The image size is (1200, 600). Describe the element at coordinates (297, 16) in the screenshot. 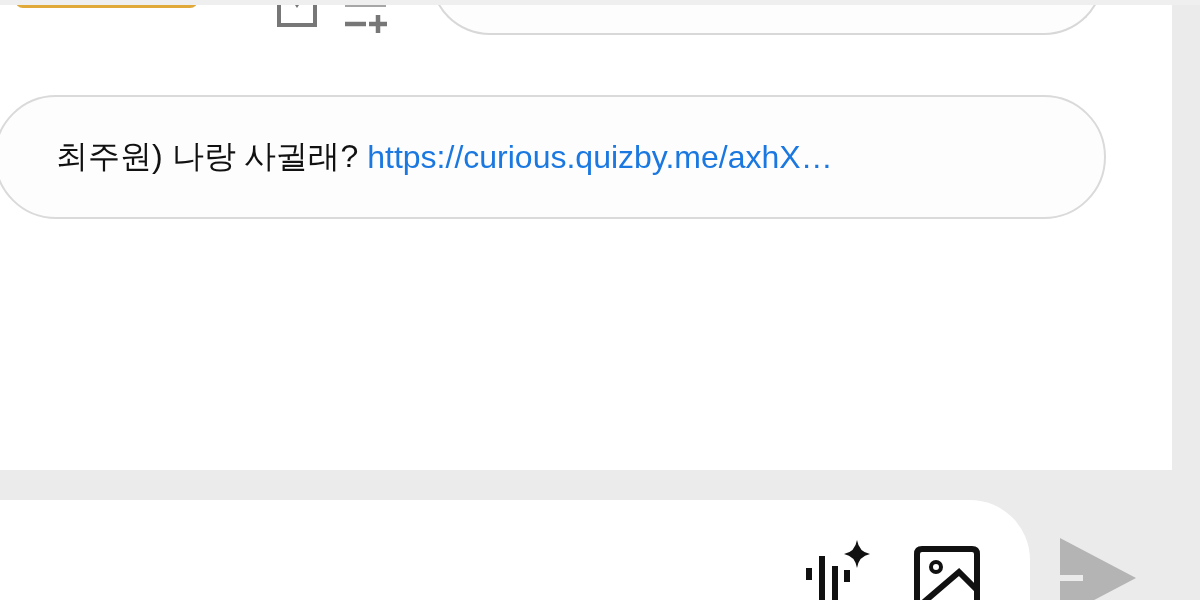

I see `box-icon` at that location.